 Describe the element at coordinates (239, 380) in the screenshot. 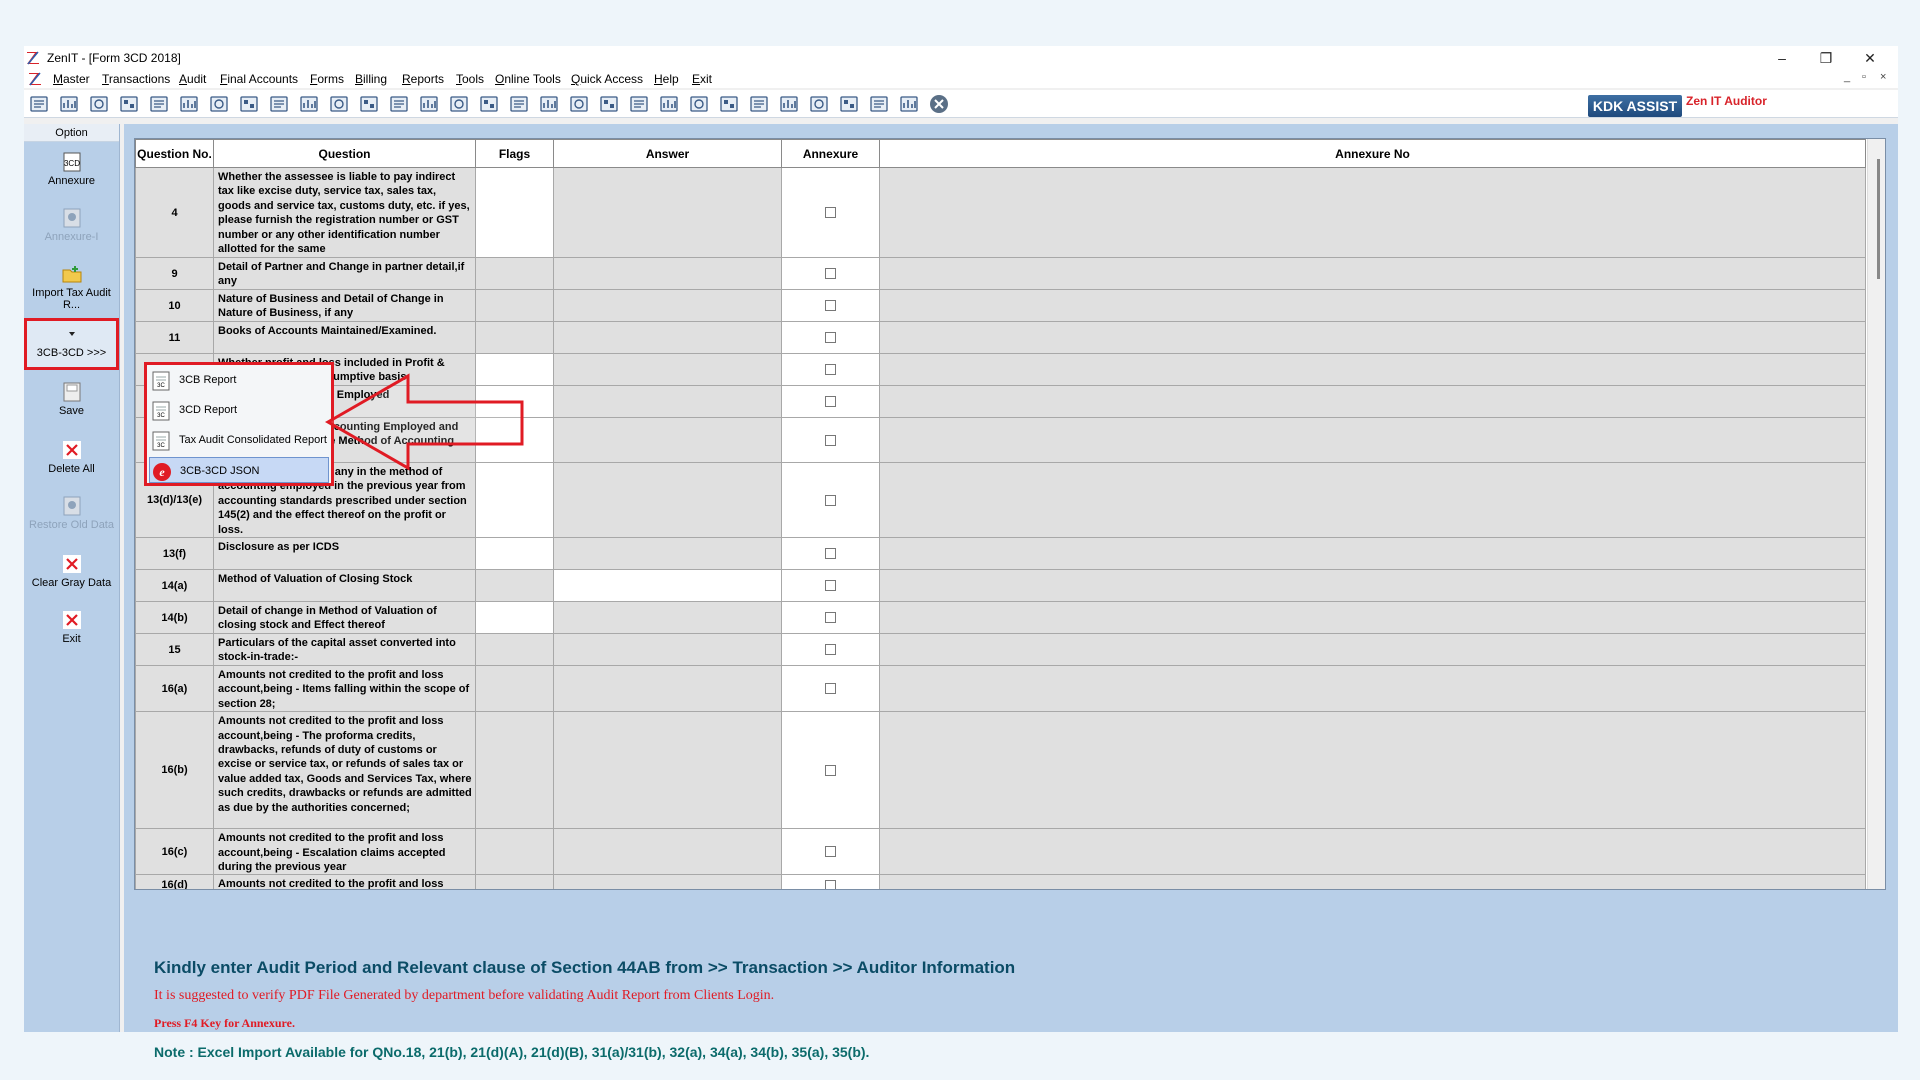

I see `popup-item-1: 3C 3CB Report` at that location.